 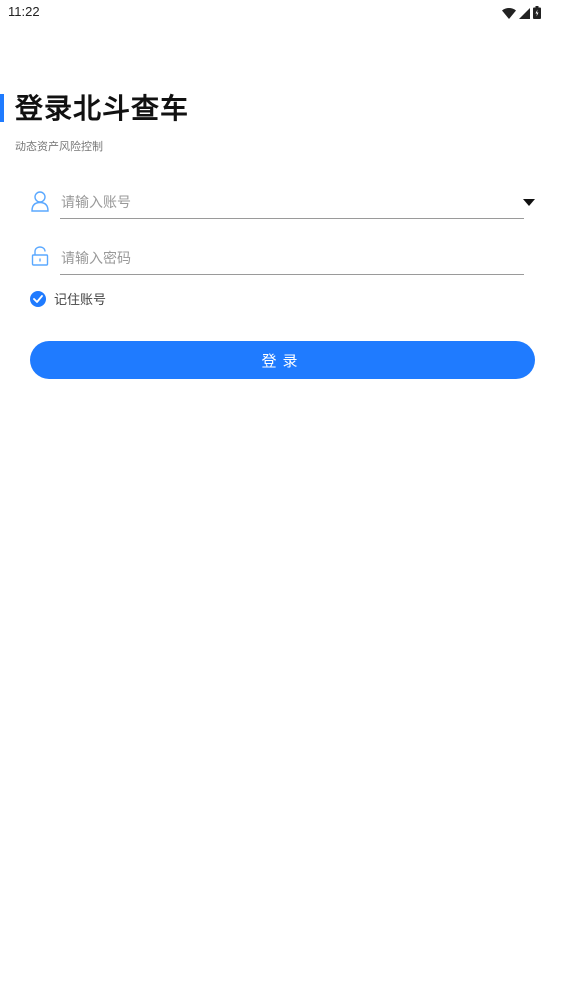 I want to click on status-icons, so click(x=521, y=13).